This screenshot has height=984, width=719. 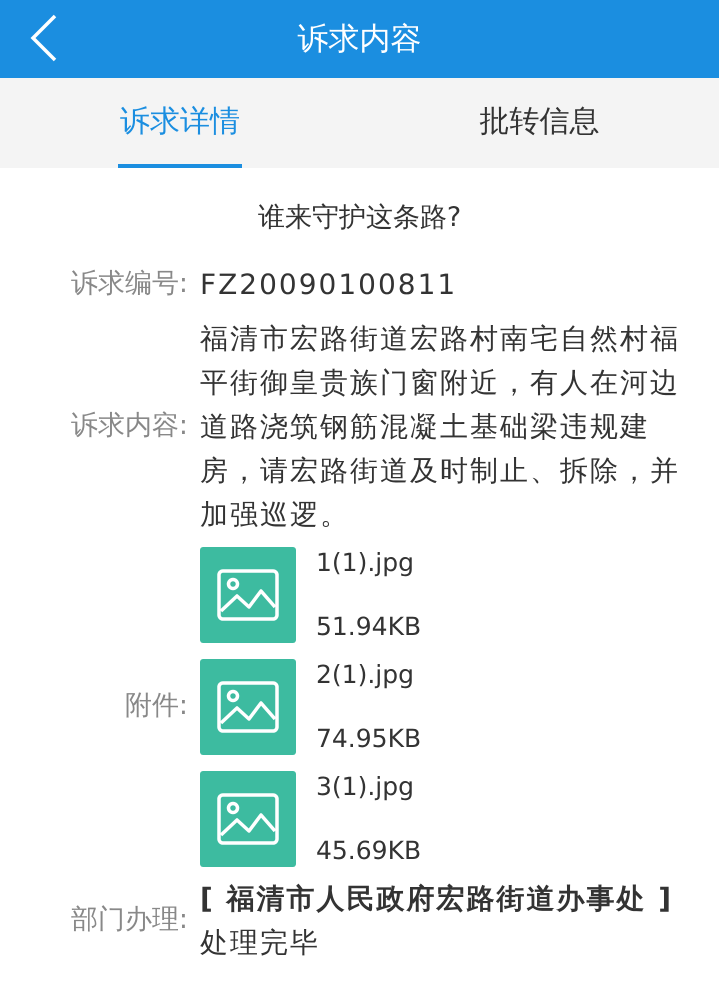 I want to click on file-name: 3(1).jpg, so click(x=369, y=786).